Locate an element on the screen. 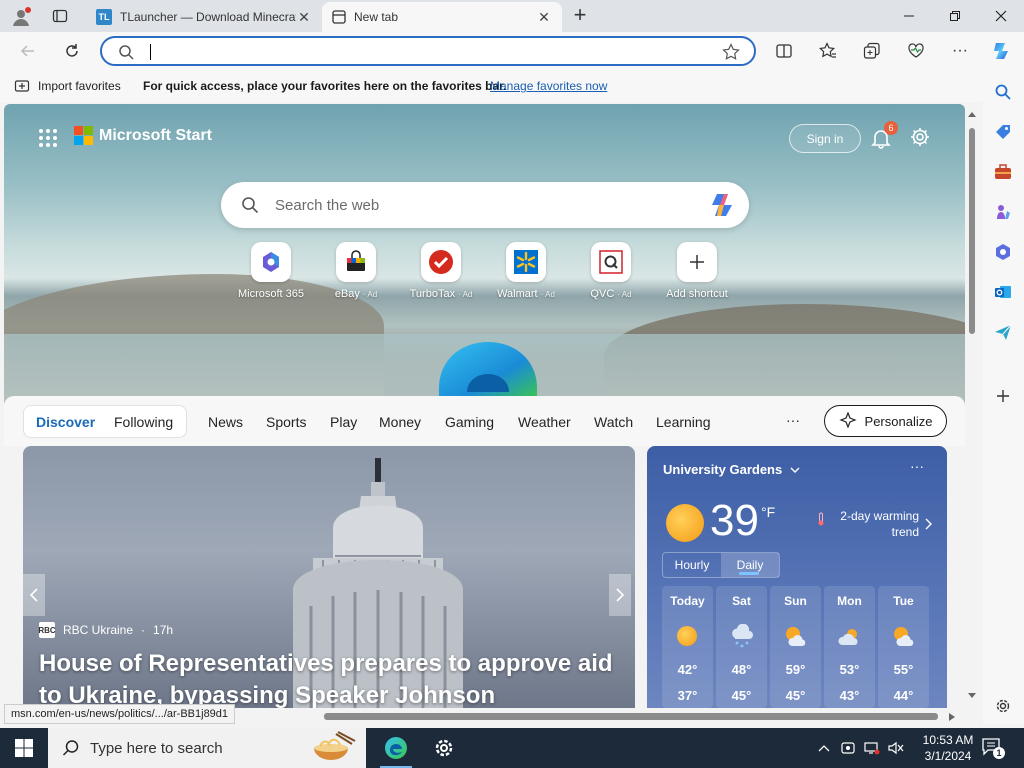 This screenshot has width=1024, height=768. profile-icon is located at coordinates (21, 17).